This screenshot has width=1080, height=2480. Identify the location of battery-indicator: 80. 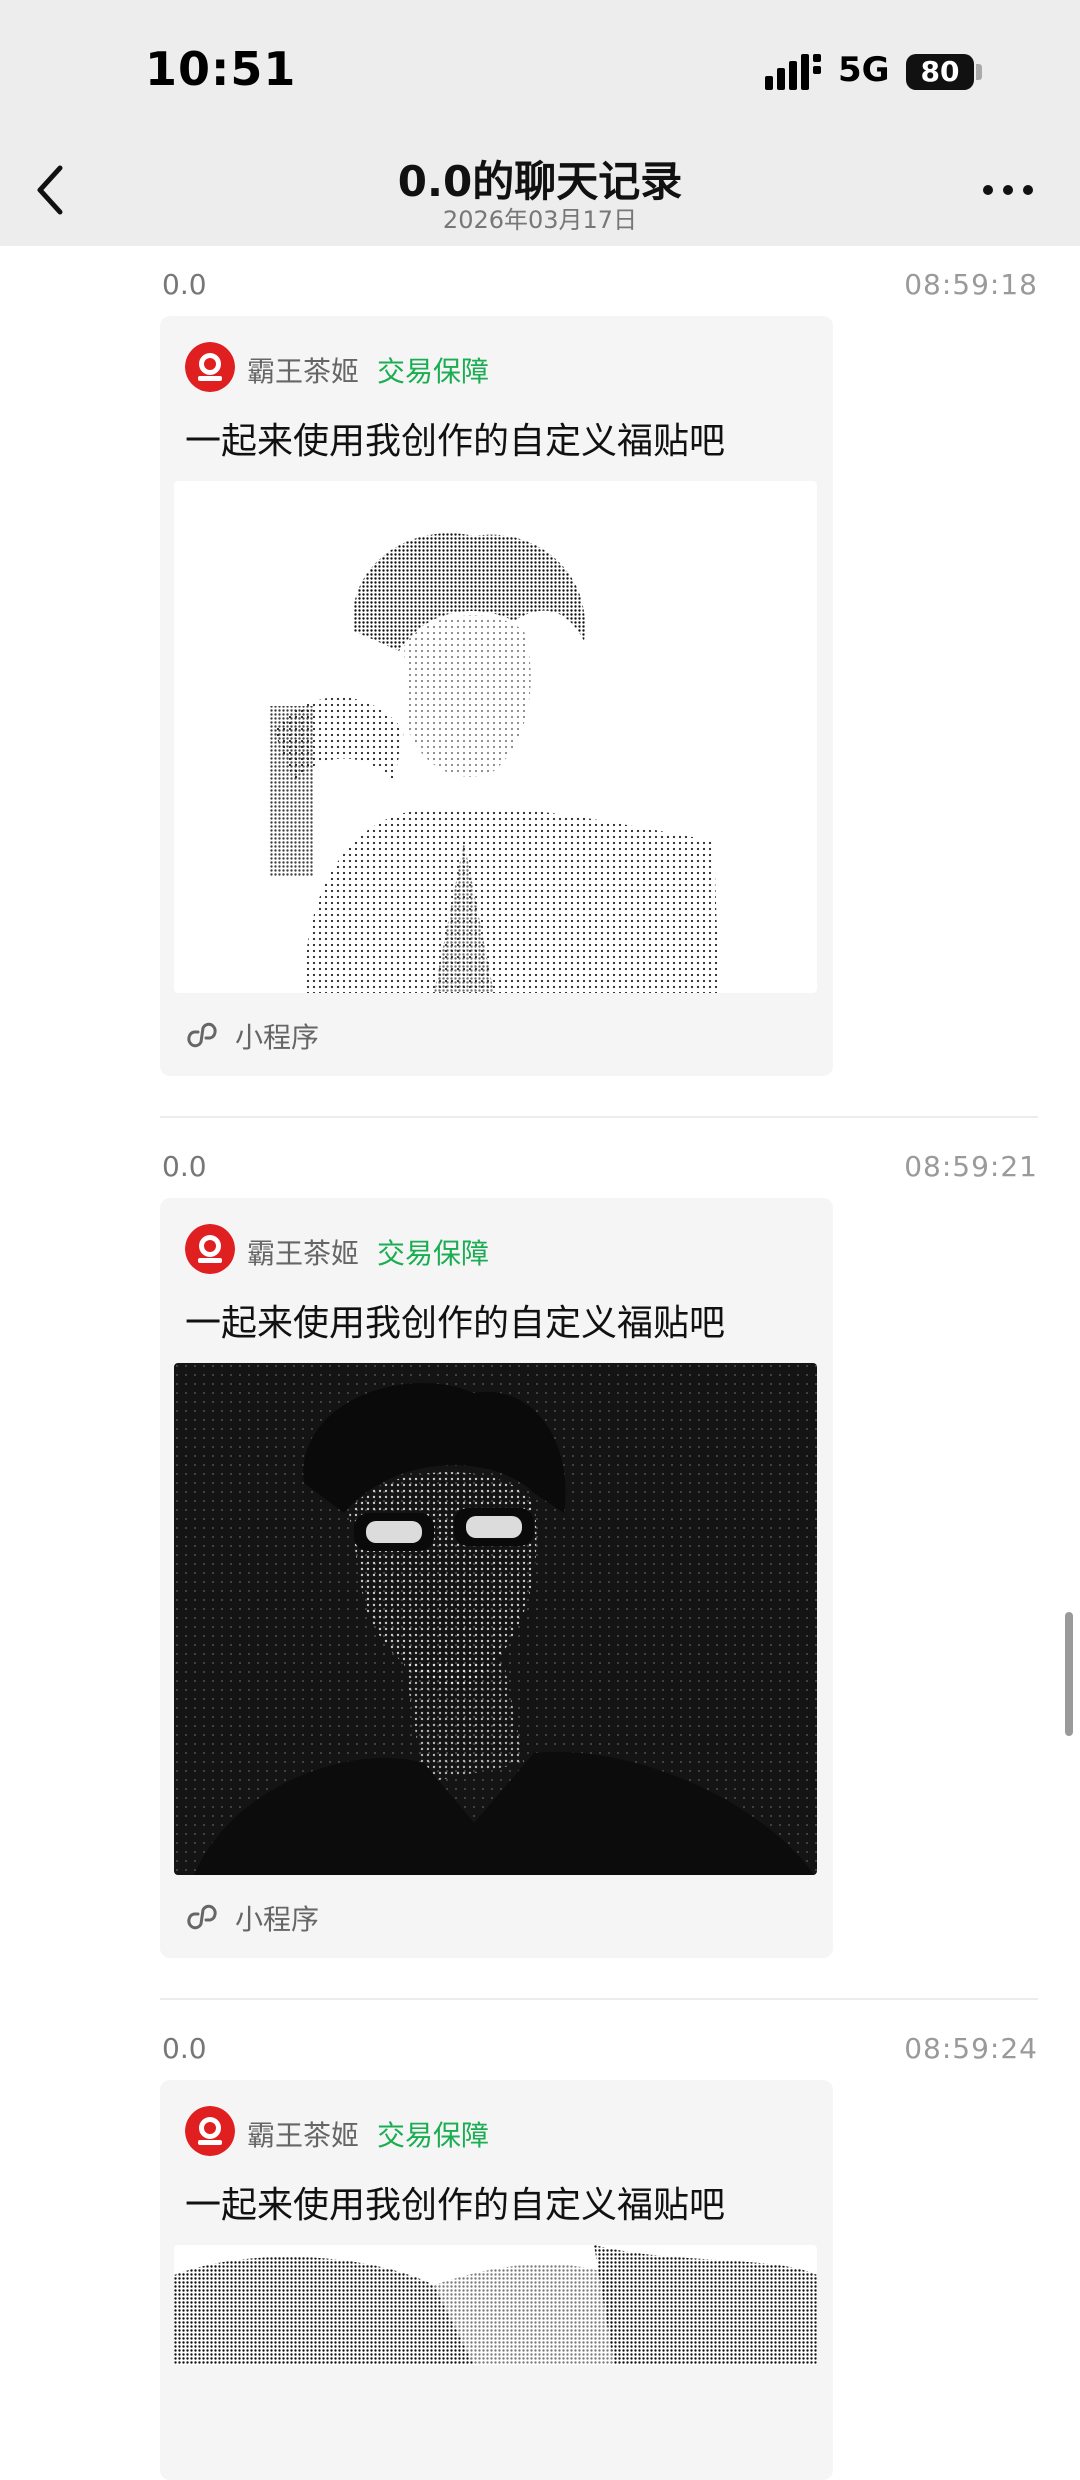
(940, 72).